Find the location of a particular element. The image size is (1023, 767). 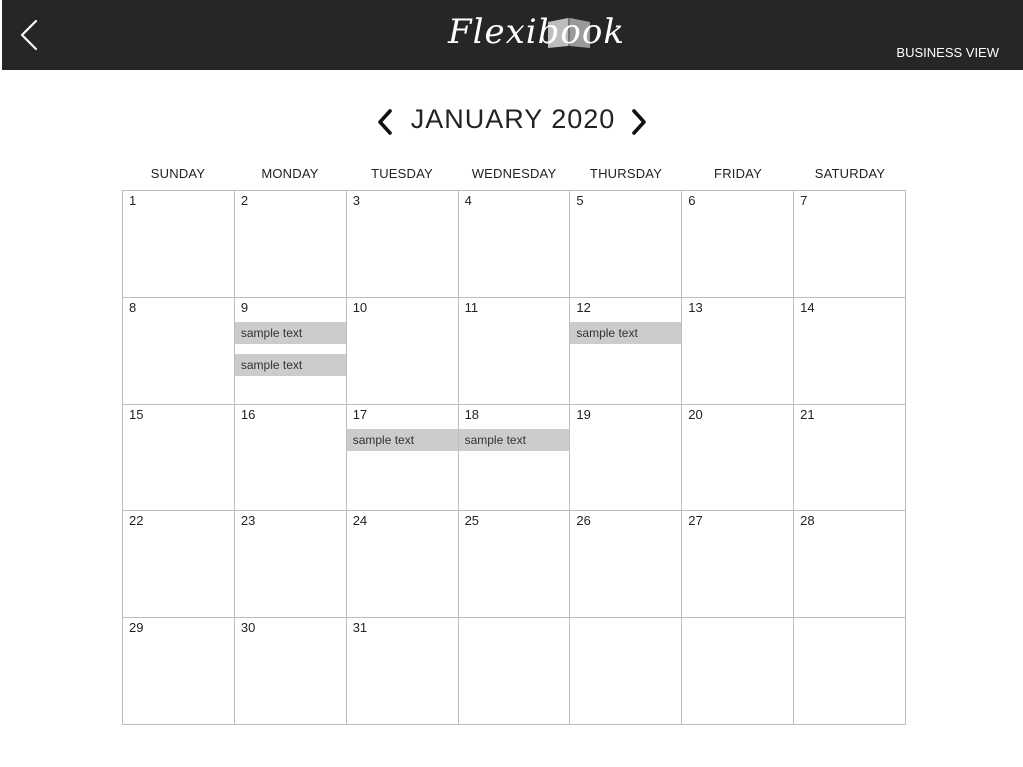

weekday-label: WEDNESDAY is located at coordinates (514, 173).